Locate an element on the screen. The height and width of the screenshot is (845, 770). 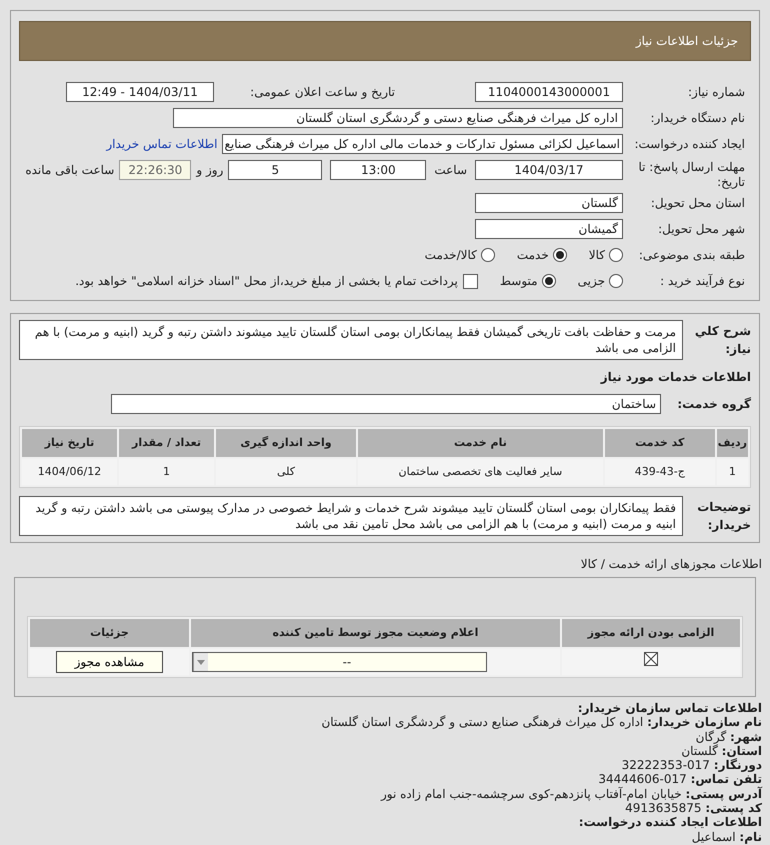
contact-line: نام سازمان خریدار: اداره کل میراث فرهنگی صنایع دستی و گردشگری استان گلستان is located at coordinates (541, 722).